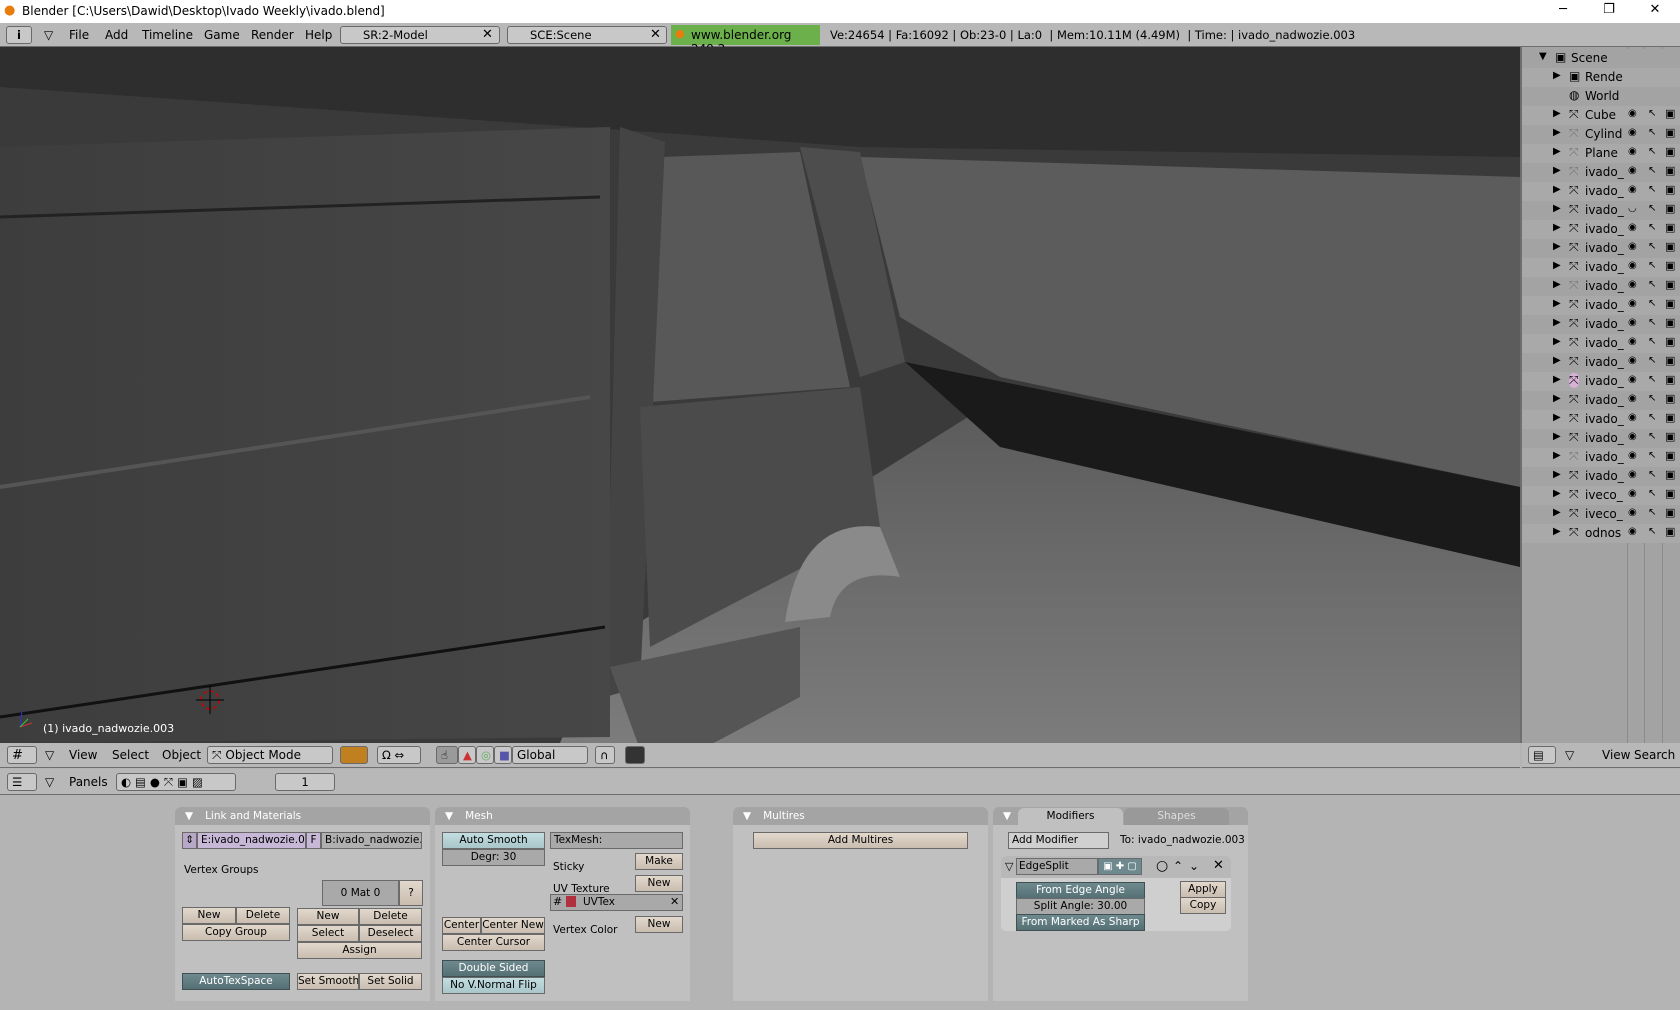  What do you see at coordinates (513, 925) in the screenshot?
I see `center-new-button: Center New` at bounding box center [513, 925].